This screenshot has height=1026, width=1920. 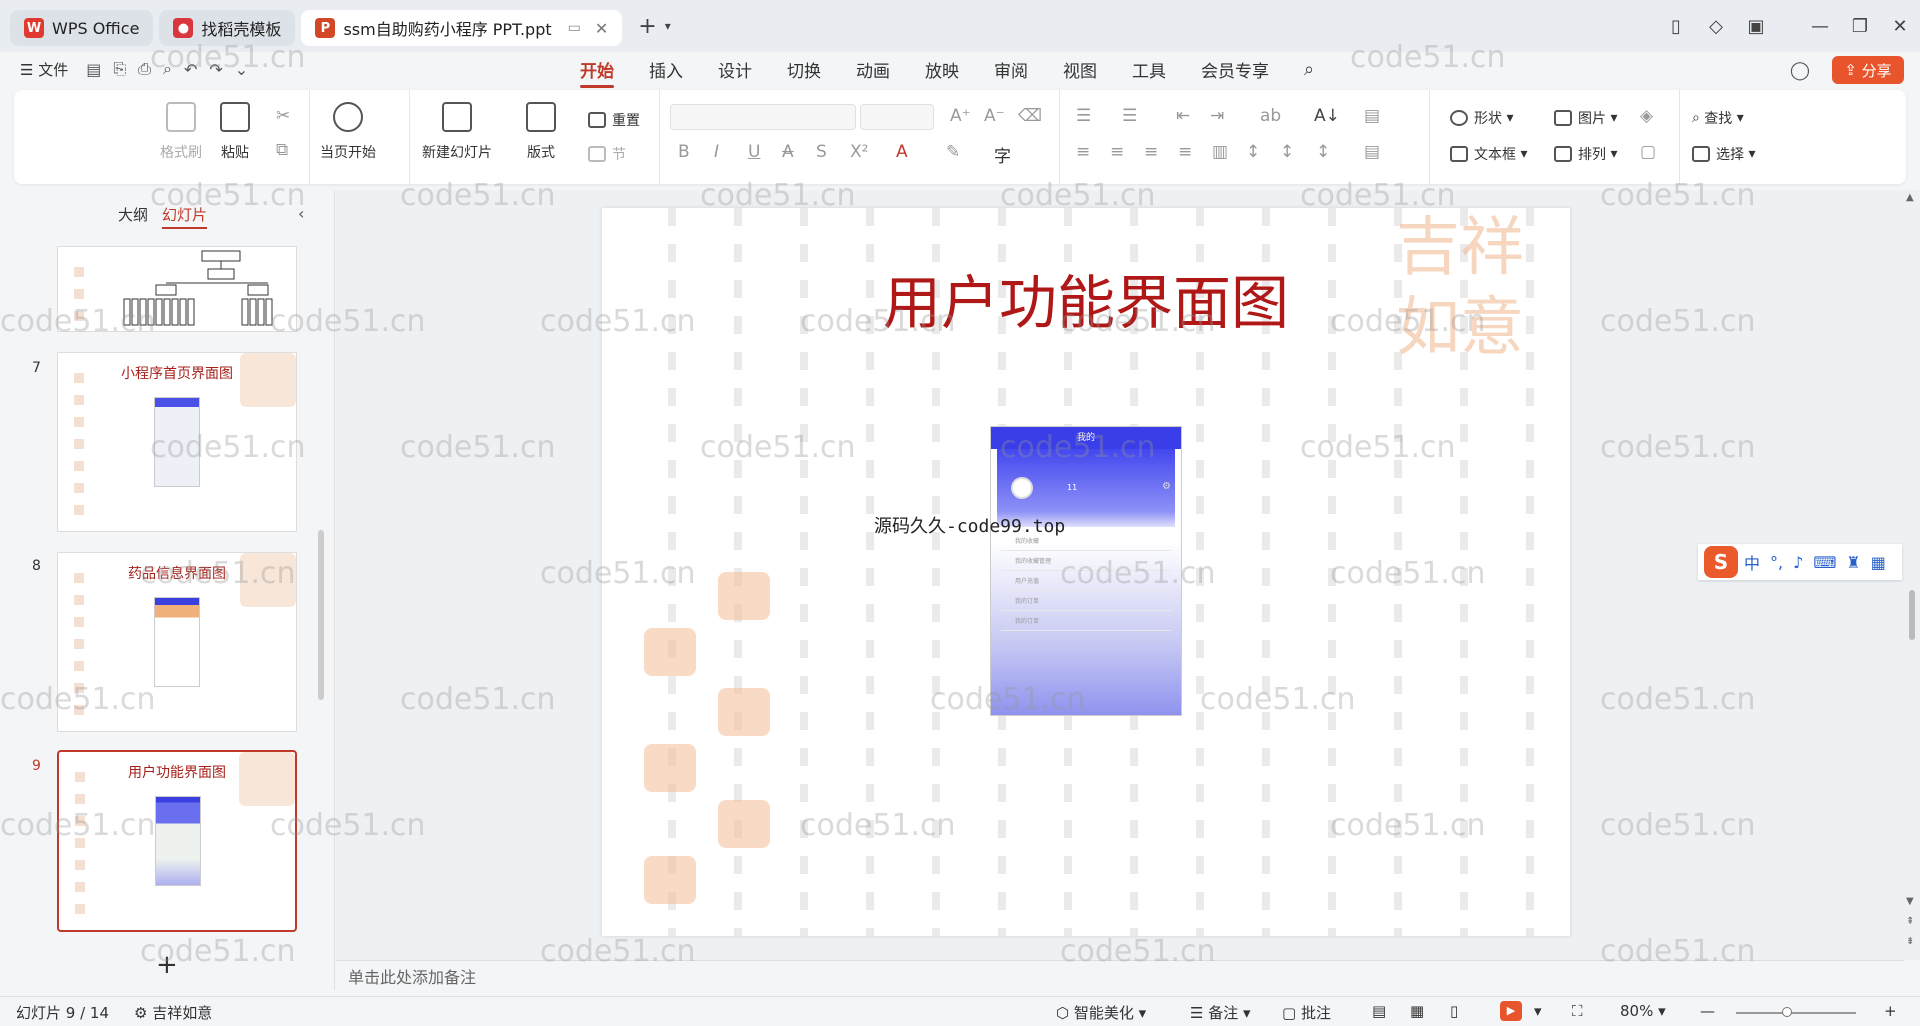 I want to click on zoom-slider-handle, so click(x=1787, y=1012).